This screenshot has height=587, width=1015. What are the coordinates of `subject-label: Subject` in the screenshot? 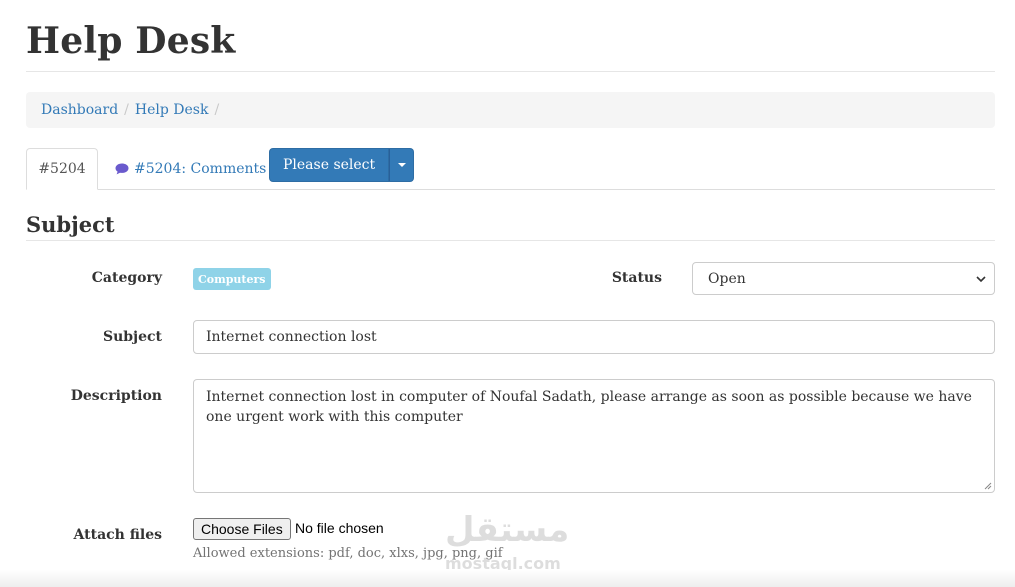 It's located at (132, 337).